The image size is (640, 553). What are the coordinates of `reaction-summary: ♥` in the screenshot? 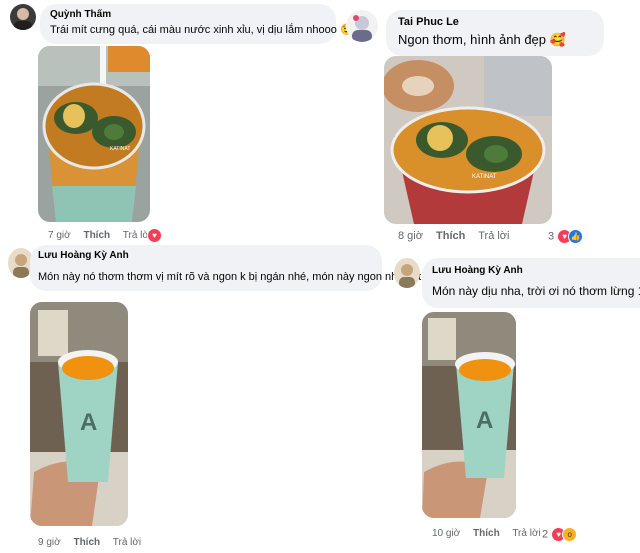 It's located at (154, 235).